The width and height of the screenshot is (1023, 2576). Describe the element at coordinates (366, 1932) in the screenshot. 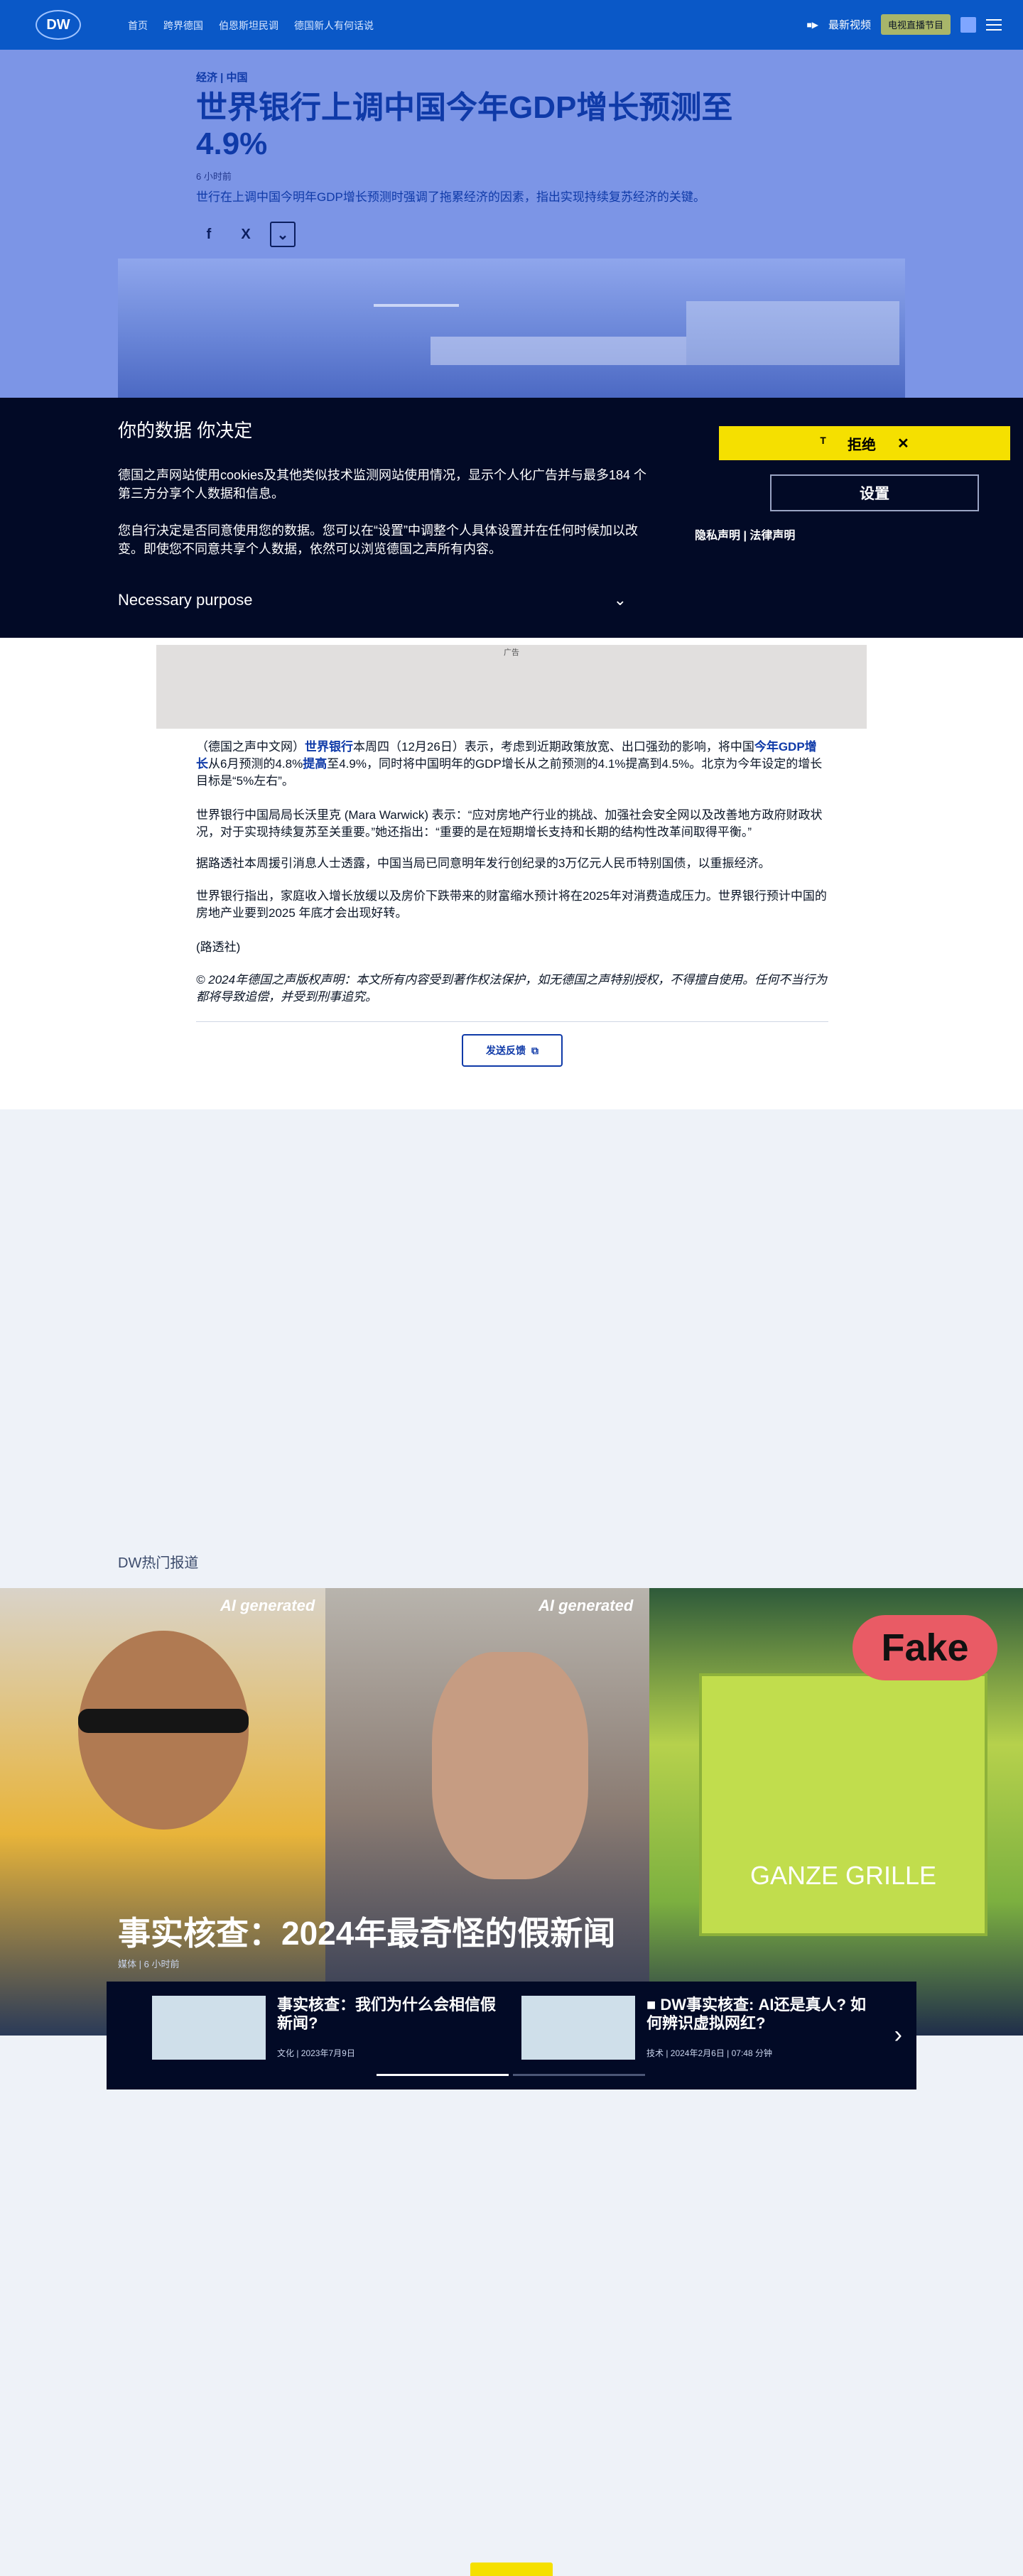

I see `featured-headline: 事实核查：2024年最奇怪的假新闻` at that location.